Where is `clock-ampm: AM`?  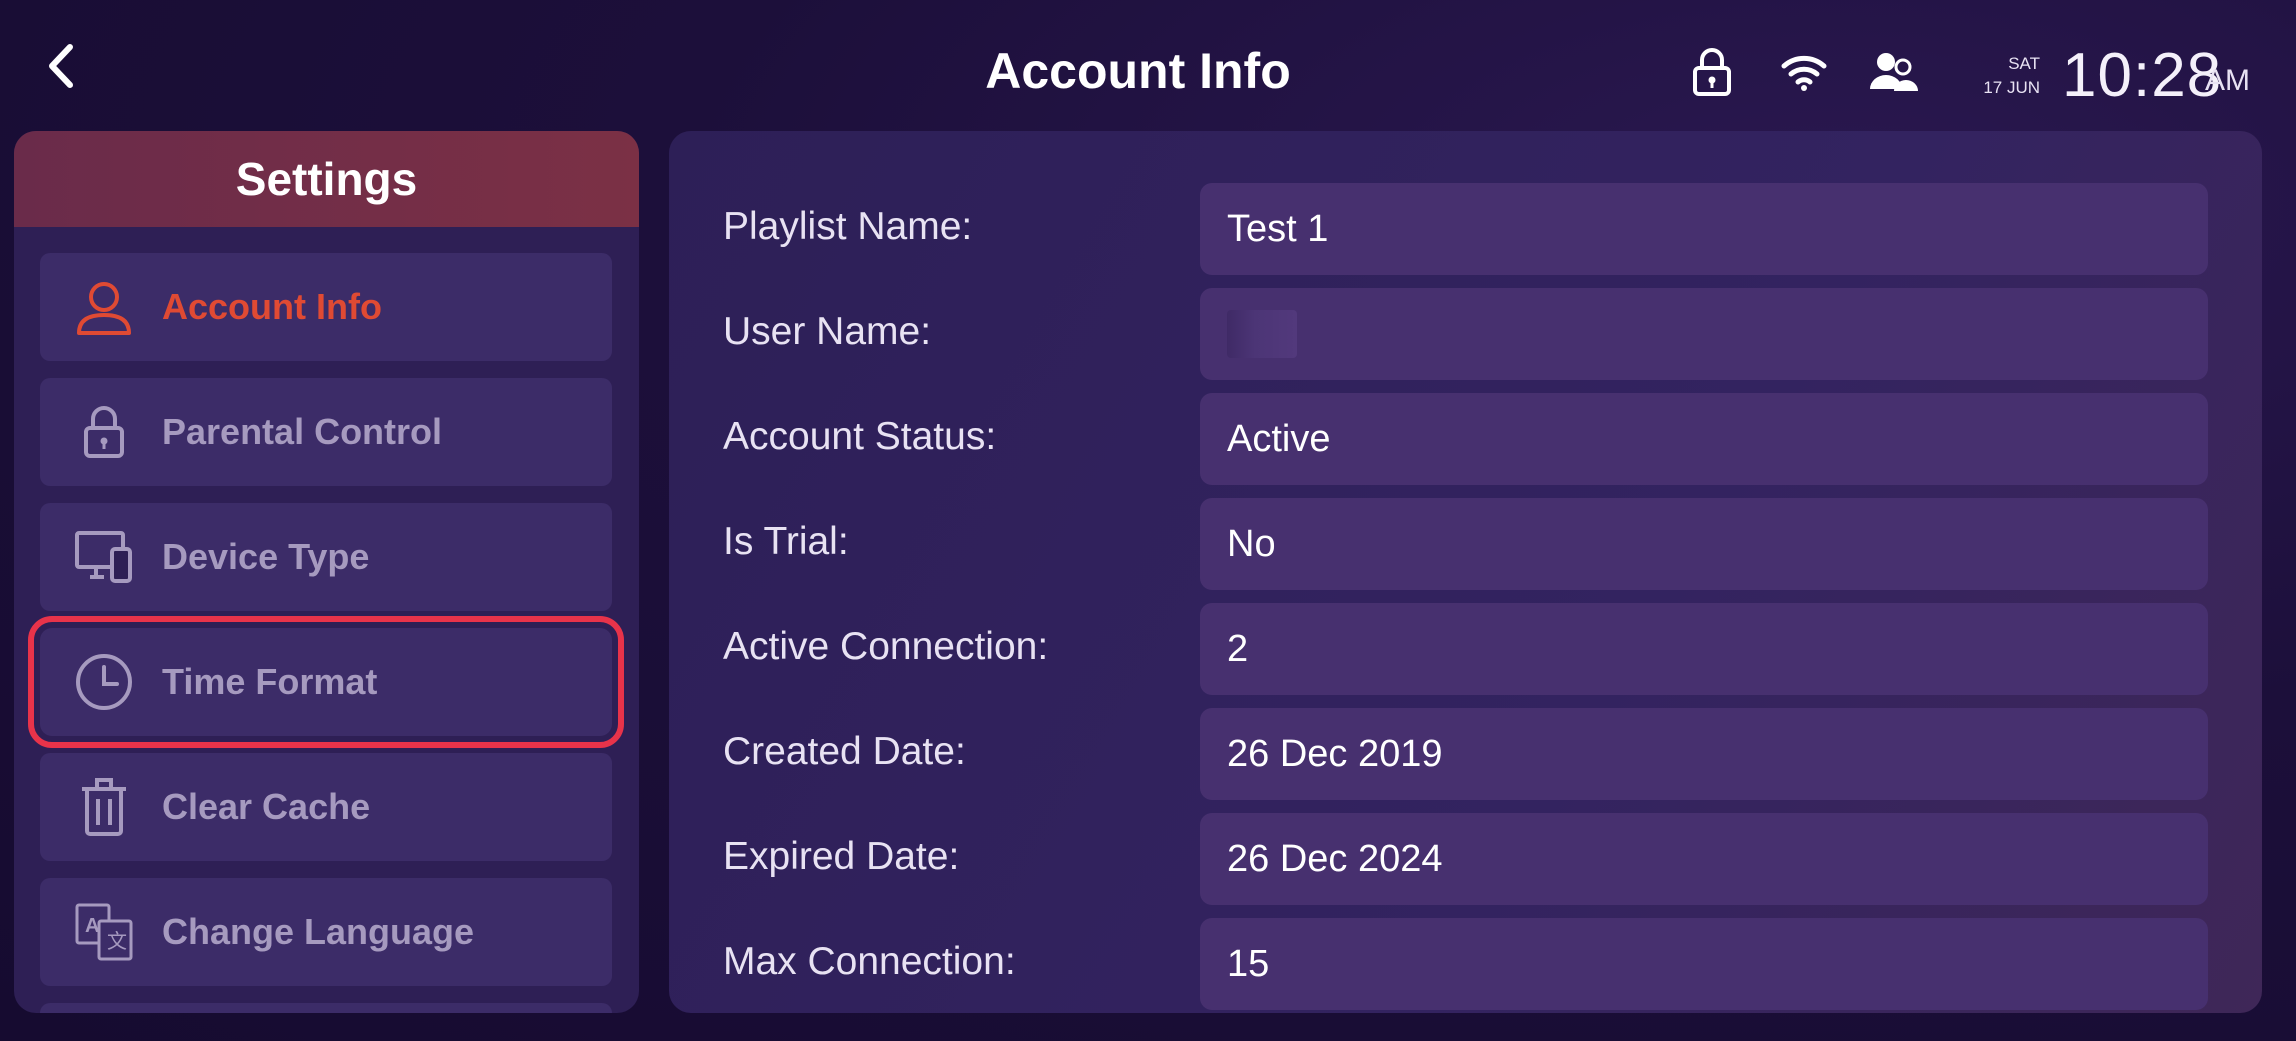 clock-ampm: AM is located at coordinates (2227, 80).